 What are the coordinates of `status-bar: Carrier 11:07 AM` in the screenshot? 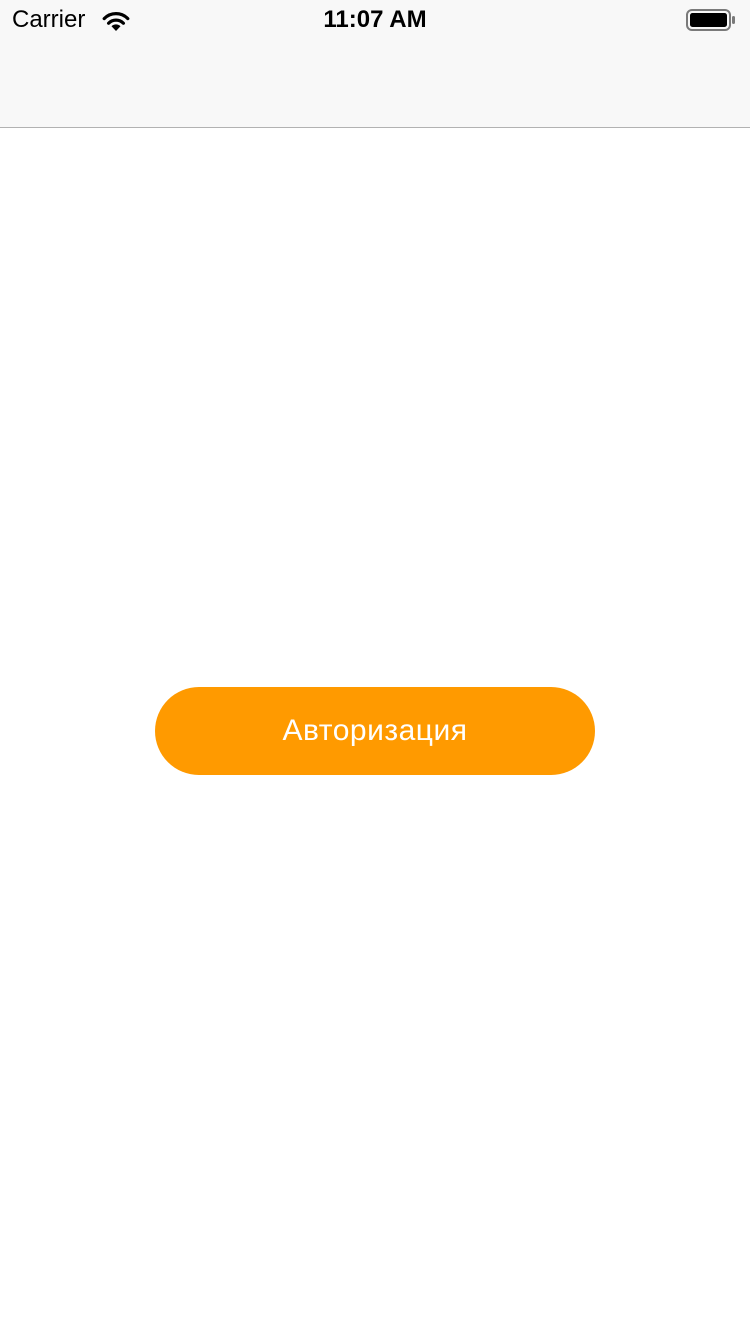 It's located at (375, 20).